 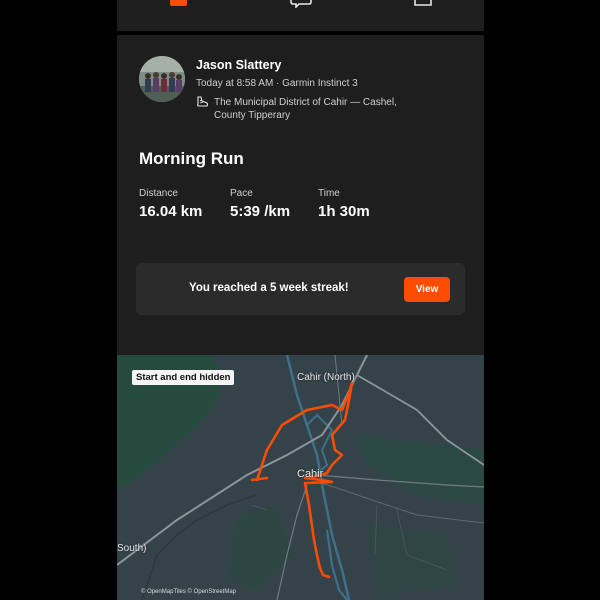 I want to click on share-icon, so click(x=424, y=4).